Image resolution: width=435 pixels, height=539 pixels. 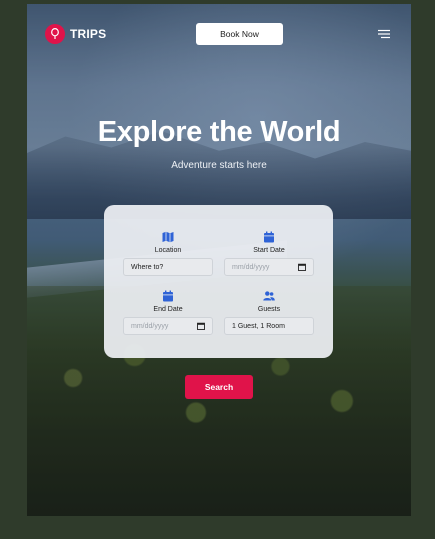 What do you see at coordinates (239, 34) in the screenshot?
I see `book-now-button: Book Now` at bounding box center [239, 34].